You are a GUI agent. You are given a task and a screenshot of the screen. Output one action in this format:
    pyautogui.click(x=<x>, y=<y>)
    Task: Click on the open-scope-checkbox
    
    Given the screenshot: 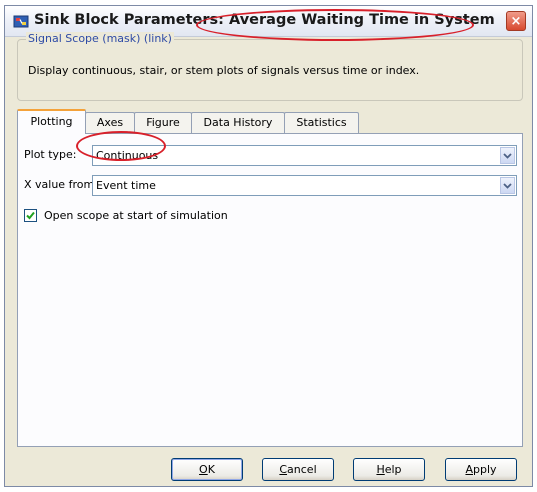 What is the action you would take?
    pyautogui.click(x=30, y=215)
    